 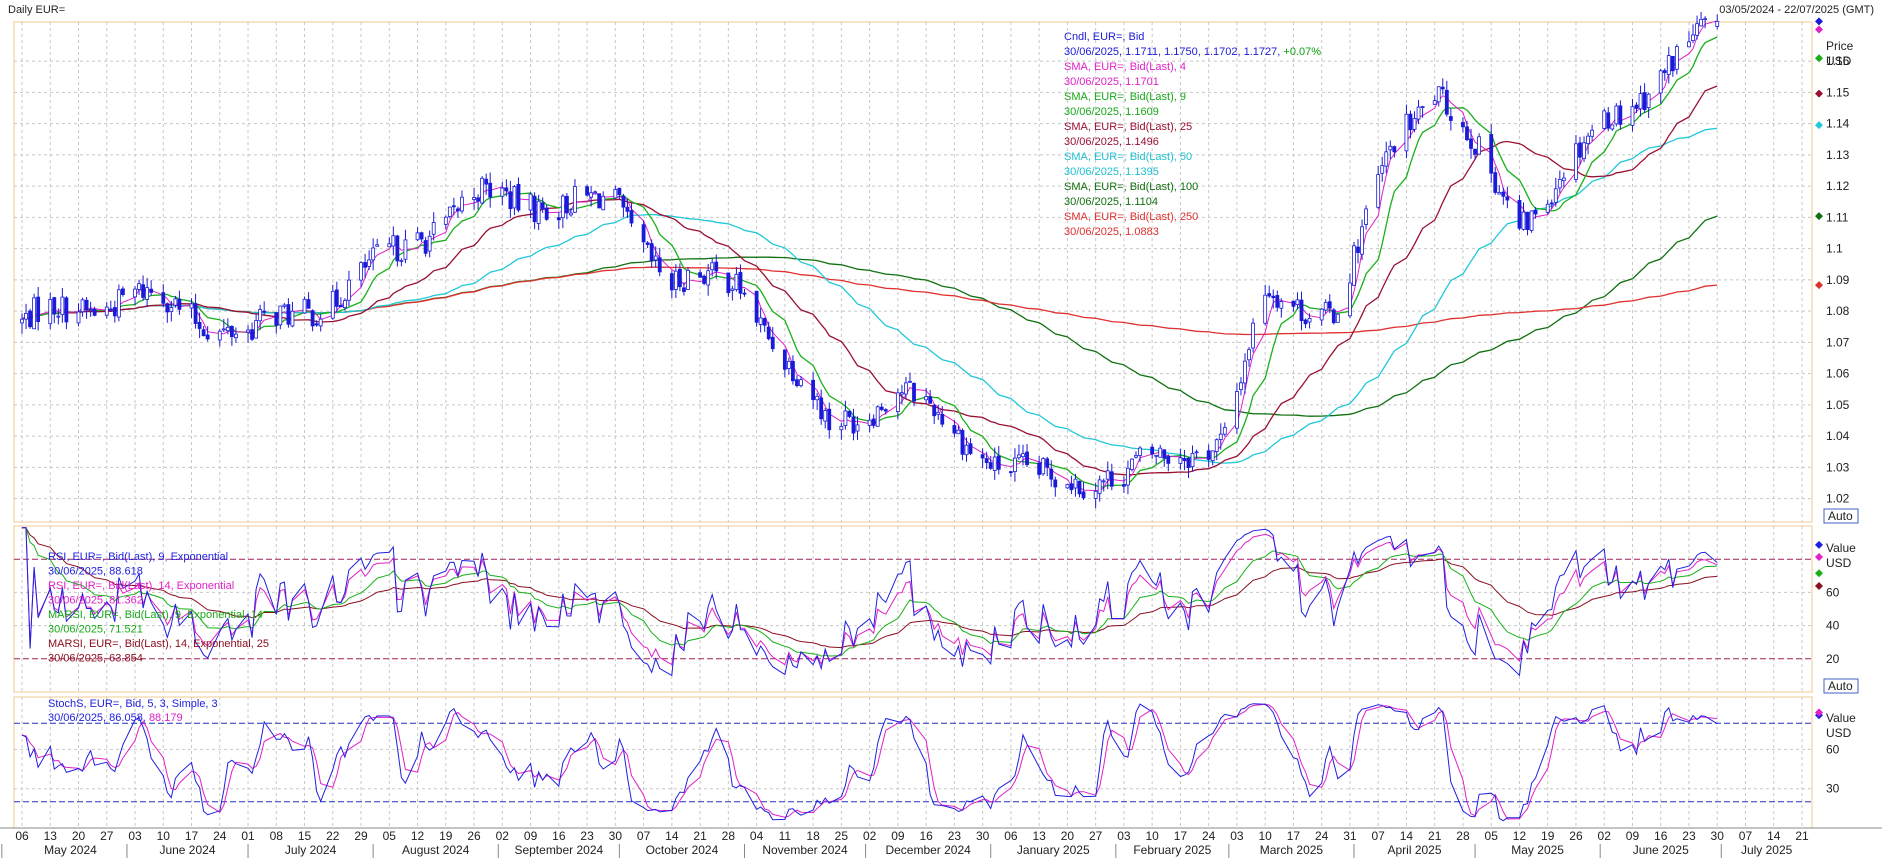 What do you see at coordinates (1838, 467) in the screenshot?
I see `price-tick-label: 1.03` at bounding box center [1838, 467].